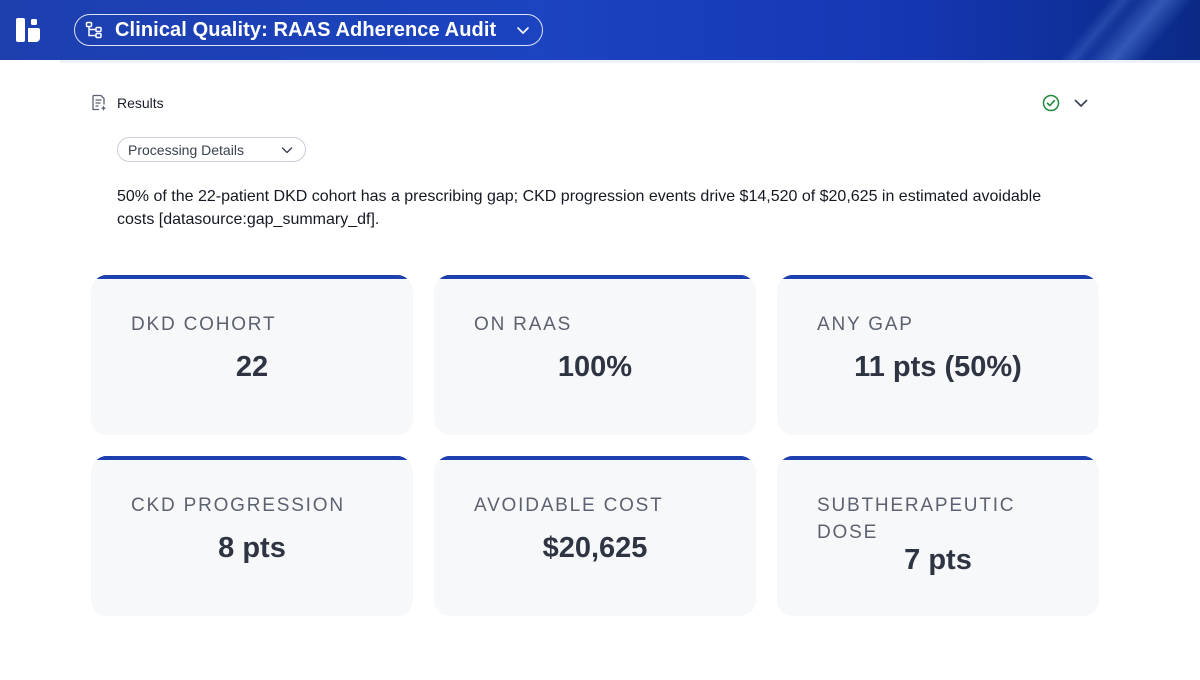  Describe the element at coordinates (865, 324) in the screenshot. I see `metric-label: ANY GAP` at that location.